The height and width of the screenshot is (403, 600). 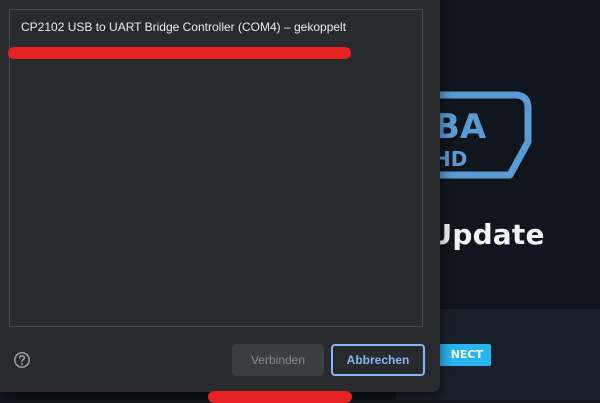 I want to click on cancel-button: Abbrechen, so click(x=378, y=360).